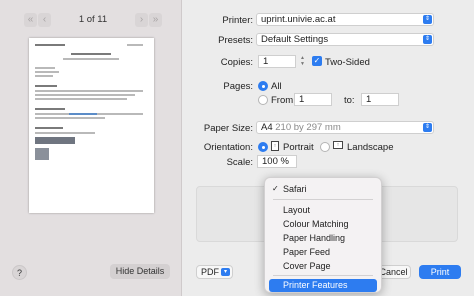 The height and width of the screenshot is (296, 474). What do you see at coordinates (210, 272) in the screenshot?
I see `pdf-label: PDF` at bounding box center [210, 272].